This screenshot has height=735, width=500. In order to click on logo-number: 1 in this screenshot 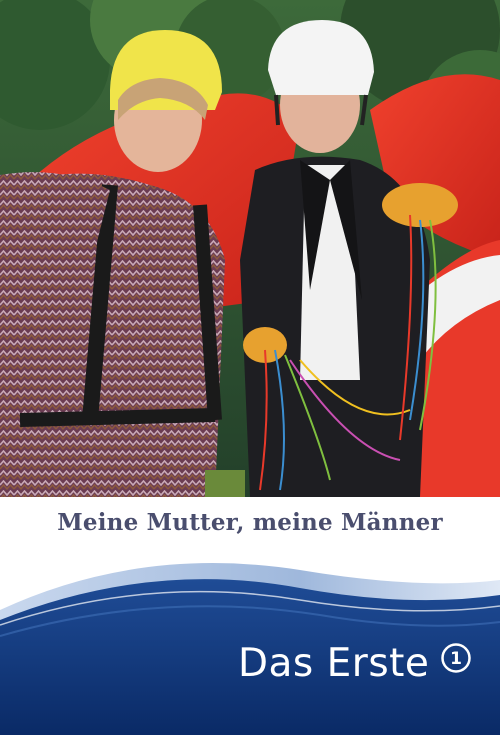, I will do `click(456, 659)`.